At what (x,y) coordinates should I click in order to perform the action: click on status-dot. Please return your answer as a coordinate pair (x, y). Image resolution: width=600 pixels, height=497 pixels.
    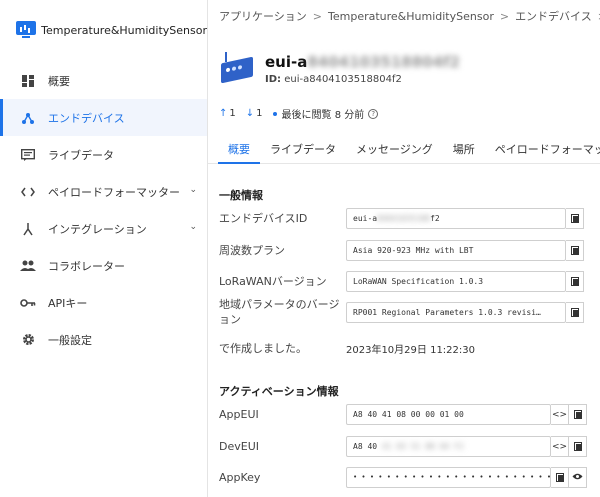
    Looking at the image, I should click on (274, 113).